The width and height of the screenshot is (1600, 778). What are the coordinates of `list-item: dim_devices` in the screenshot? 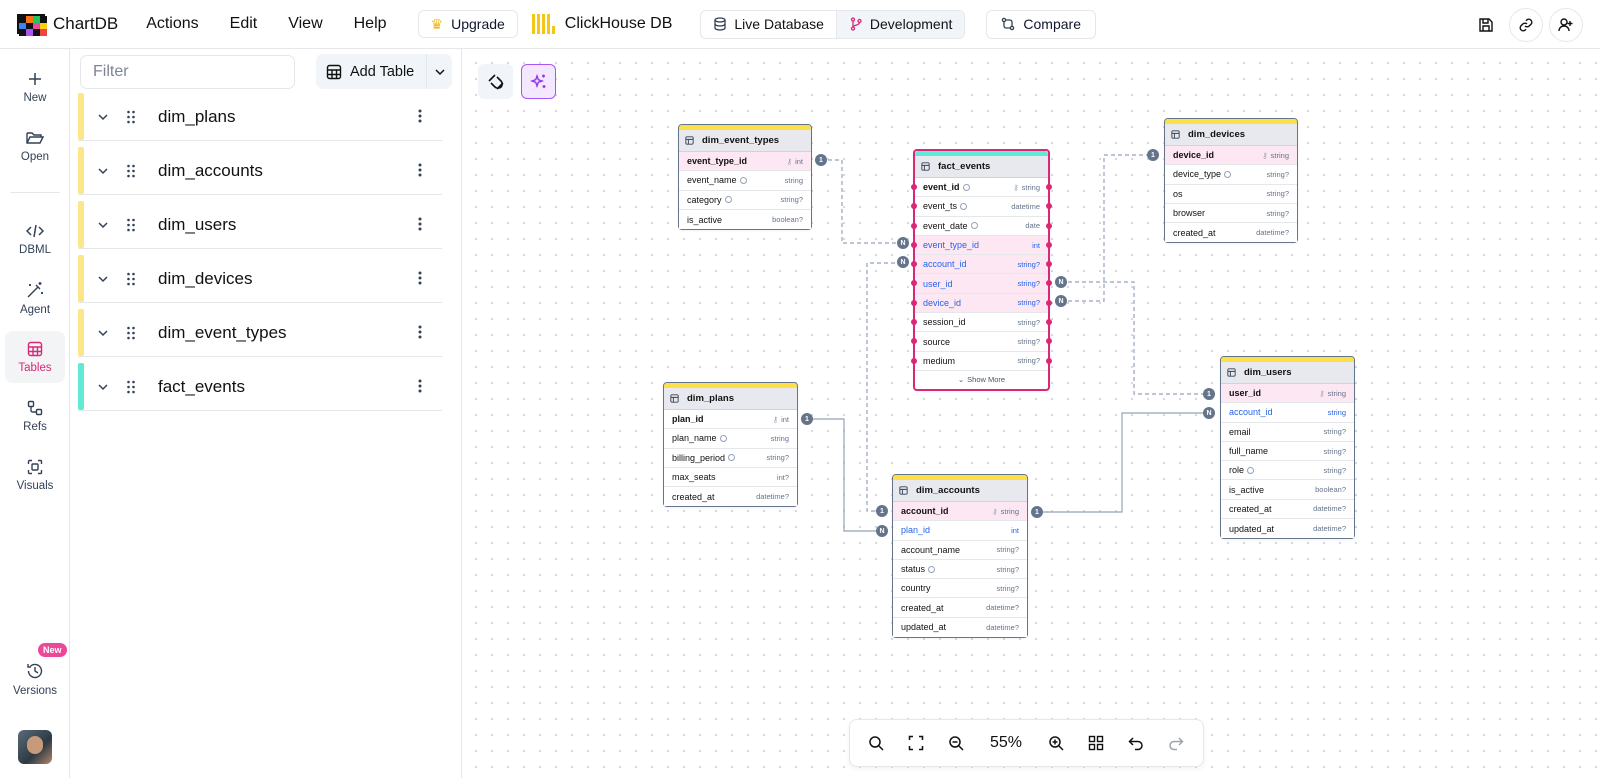 It's located at (260, 279).